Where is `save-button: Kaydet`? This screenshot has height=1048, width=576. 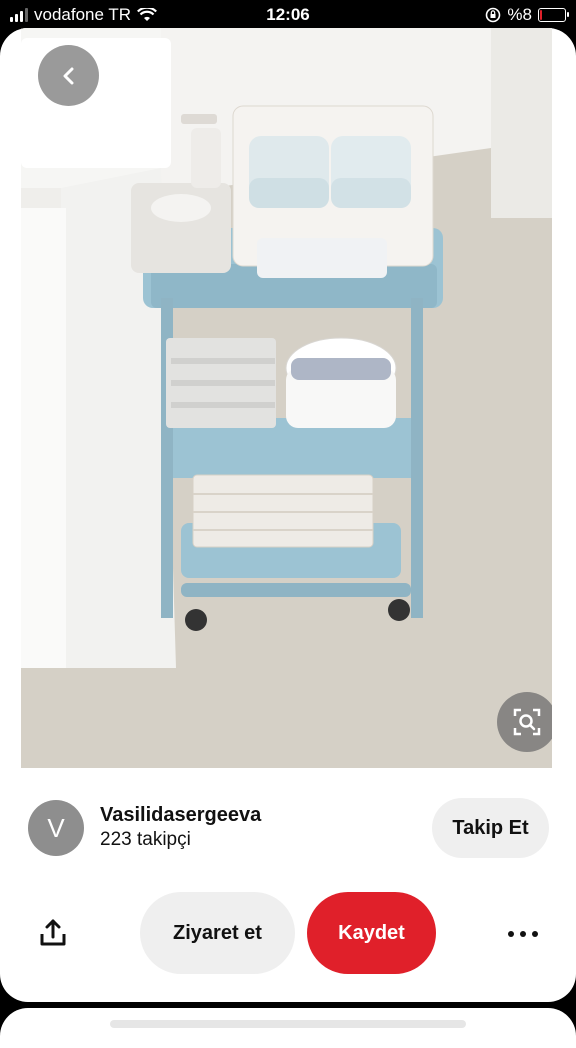 save-button: Kaydet is located at coordinates (371, 933).